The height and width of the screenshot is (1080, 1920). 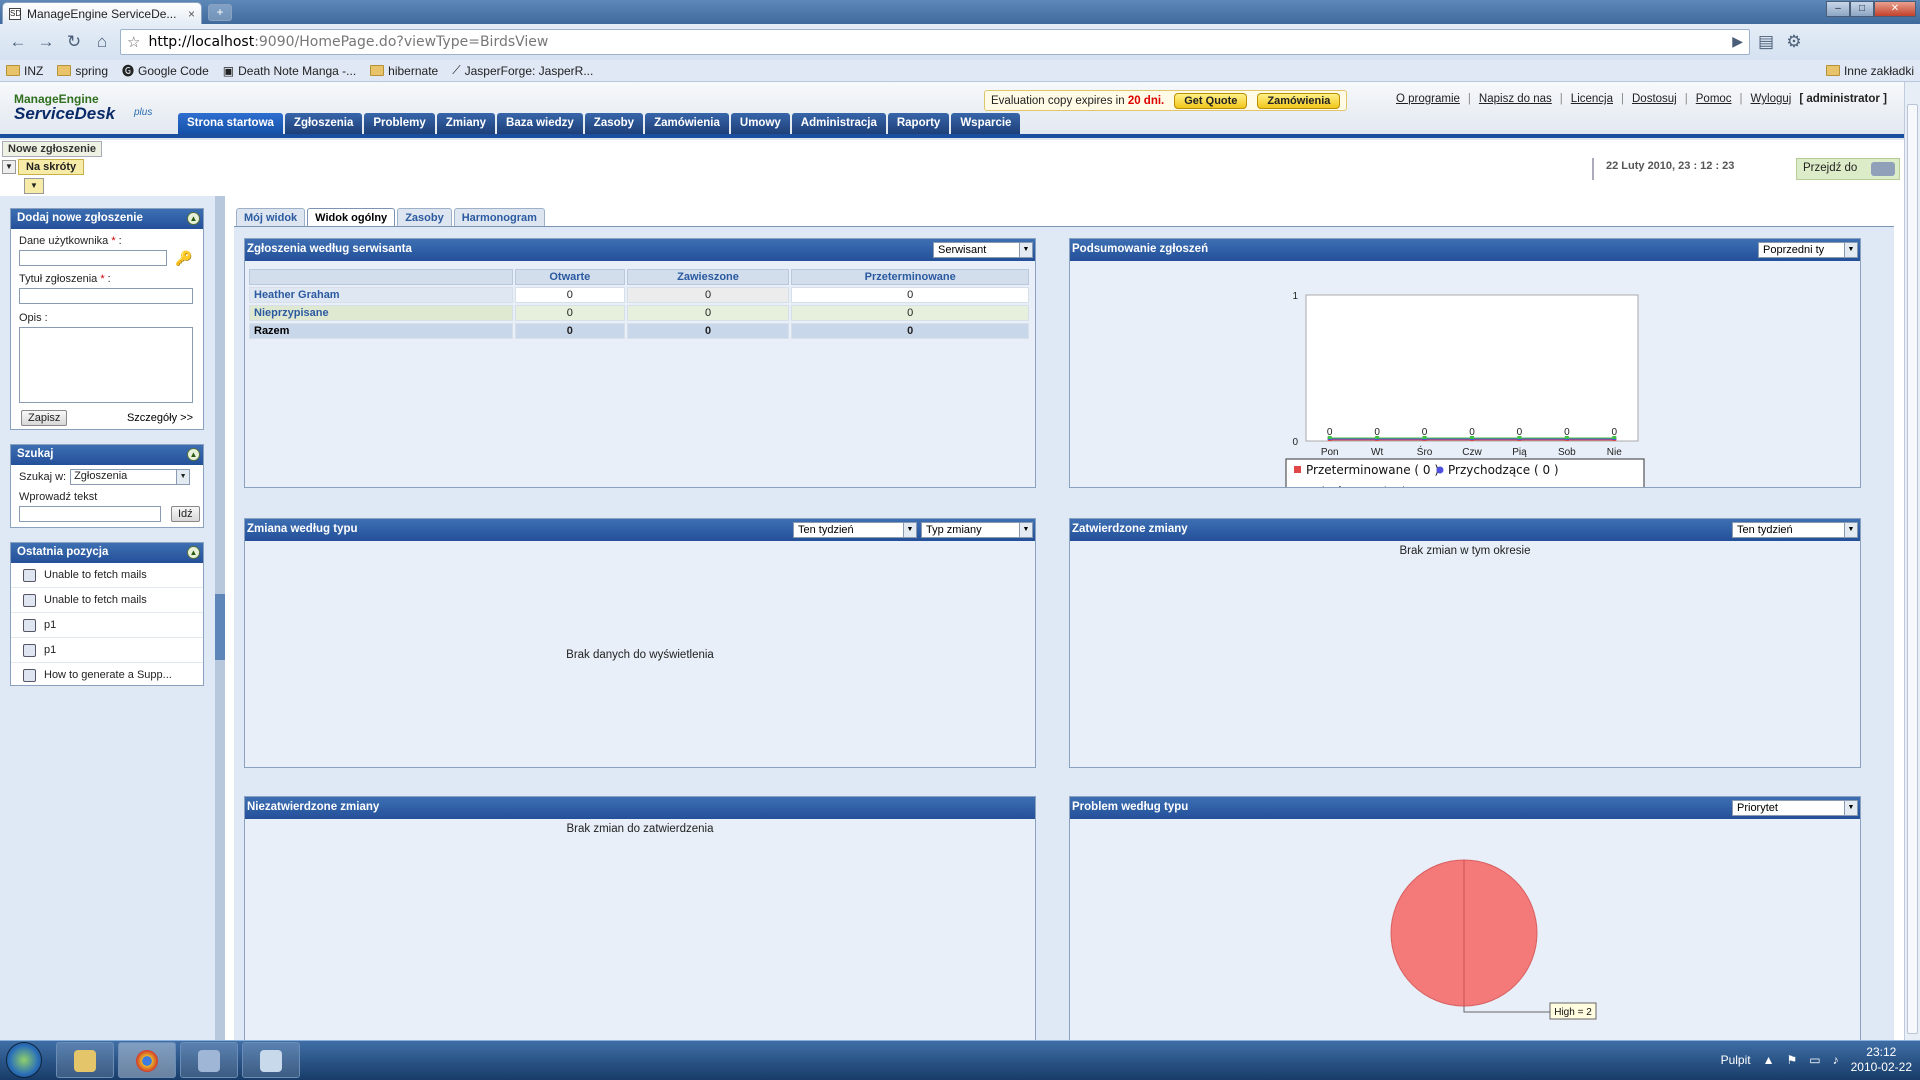 What do you see at coordinates (540, 123) in the screenshot?
I see `nav-tab-knowledge-base: Baza wiedzy` at bounding box center [540, 123].